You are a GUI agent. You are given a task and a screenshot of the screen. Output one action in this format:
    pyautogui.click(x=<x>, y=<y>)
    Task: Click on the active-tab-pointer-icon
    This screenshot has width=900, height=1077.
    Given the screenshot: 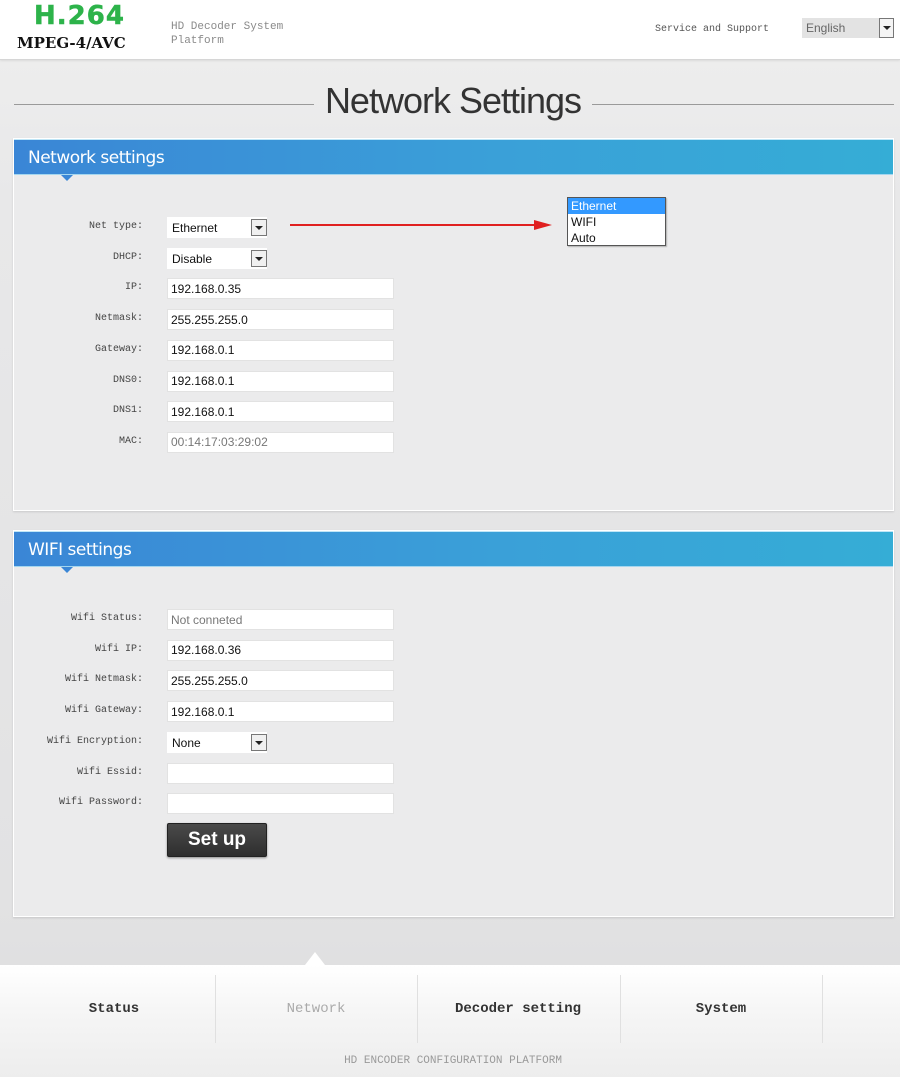 What is the action you would take?
    pyautogui.click(x=315, y=958)
    